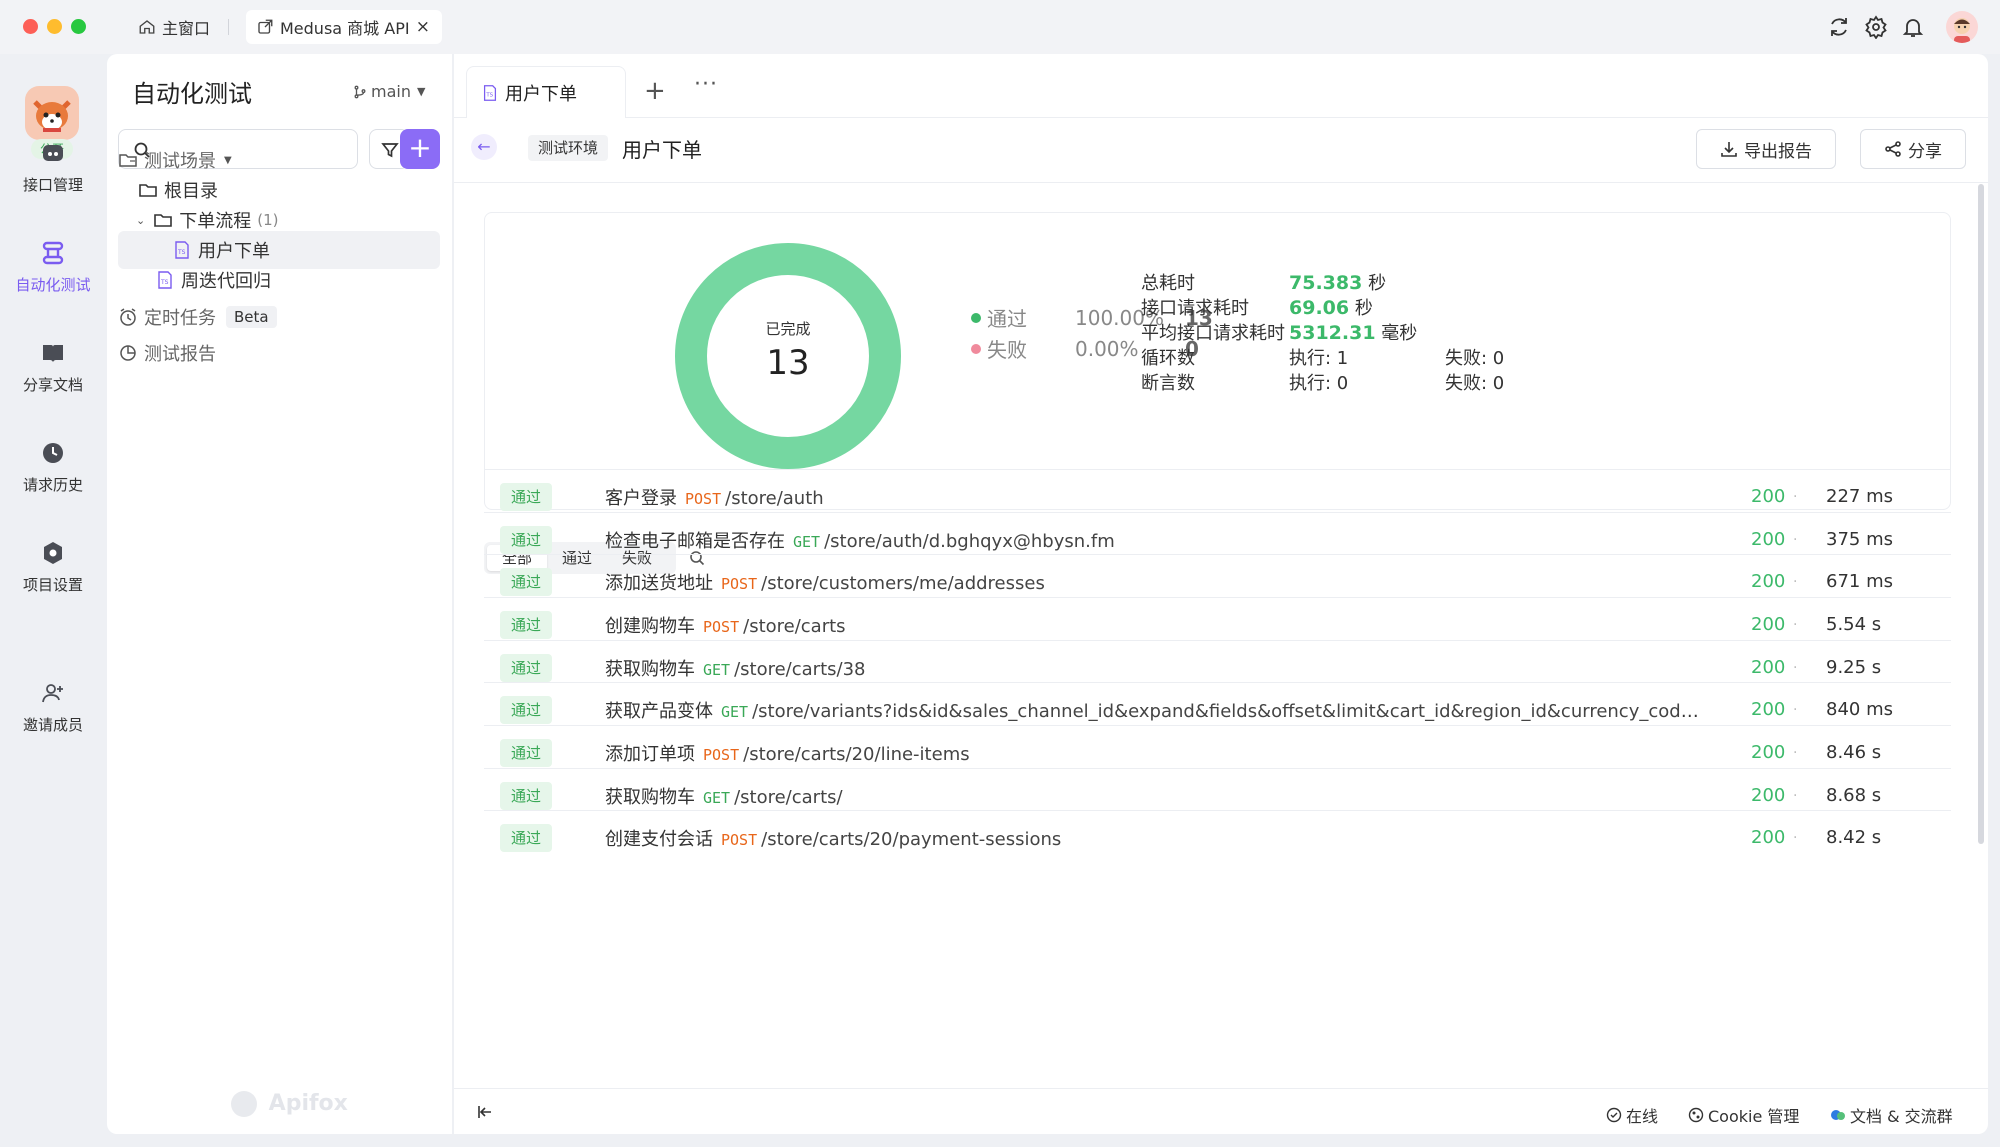 Image resolution: width=2000 pixels, height=1147 pixels. I want to click on share-button: 分享, so click(1913, 149).